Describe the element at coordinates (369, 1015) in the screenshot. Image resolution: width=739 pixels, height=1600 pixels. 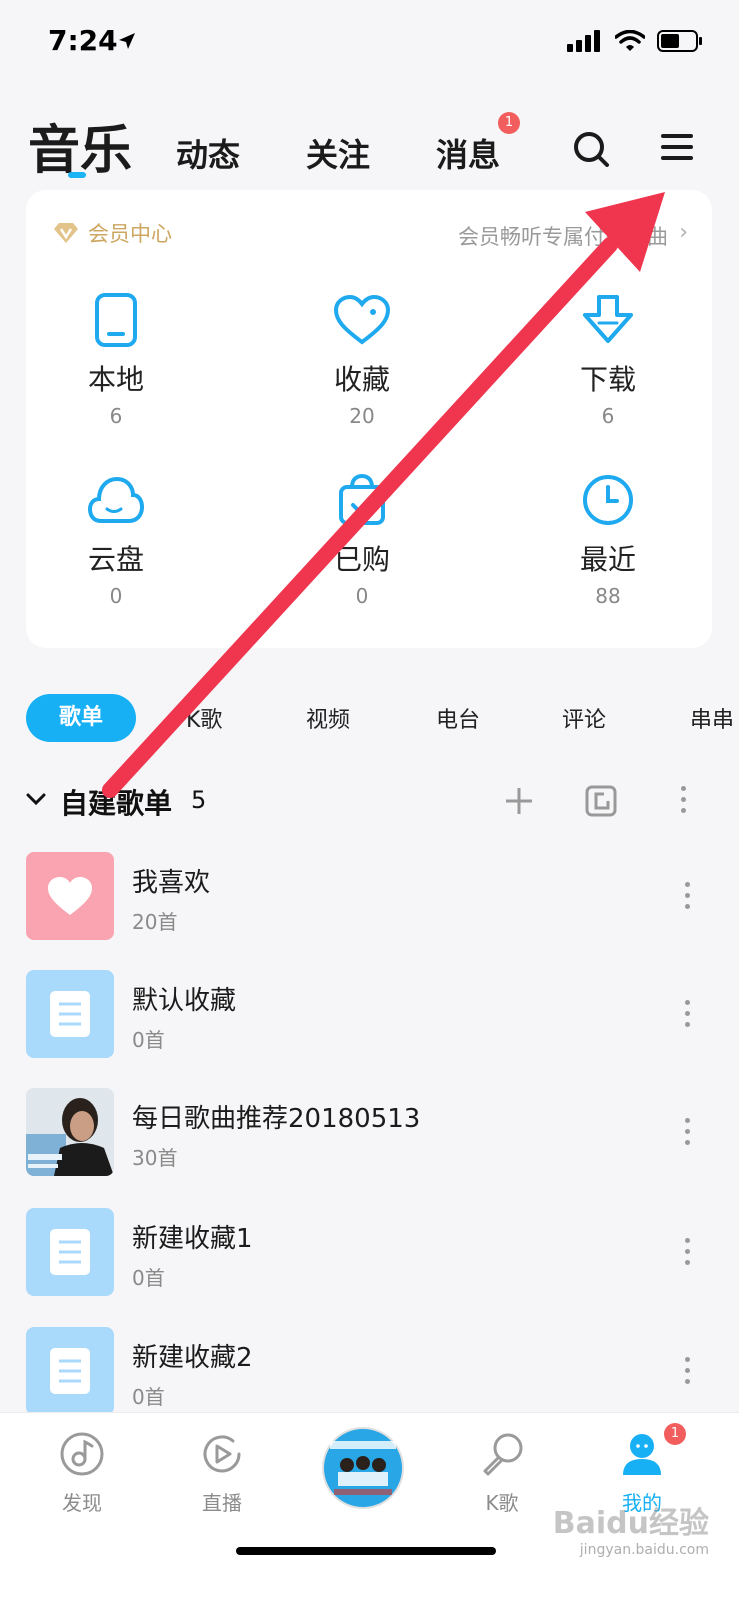
I see `playlist-row: 默认收藏 0首` at that location.